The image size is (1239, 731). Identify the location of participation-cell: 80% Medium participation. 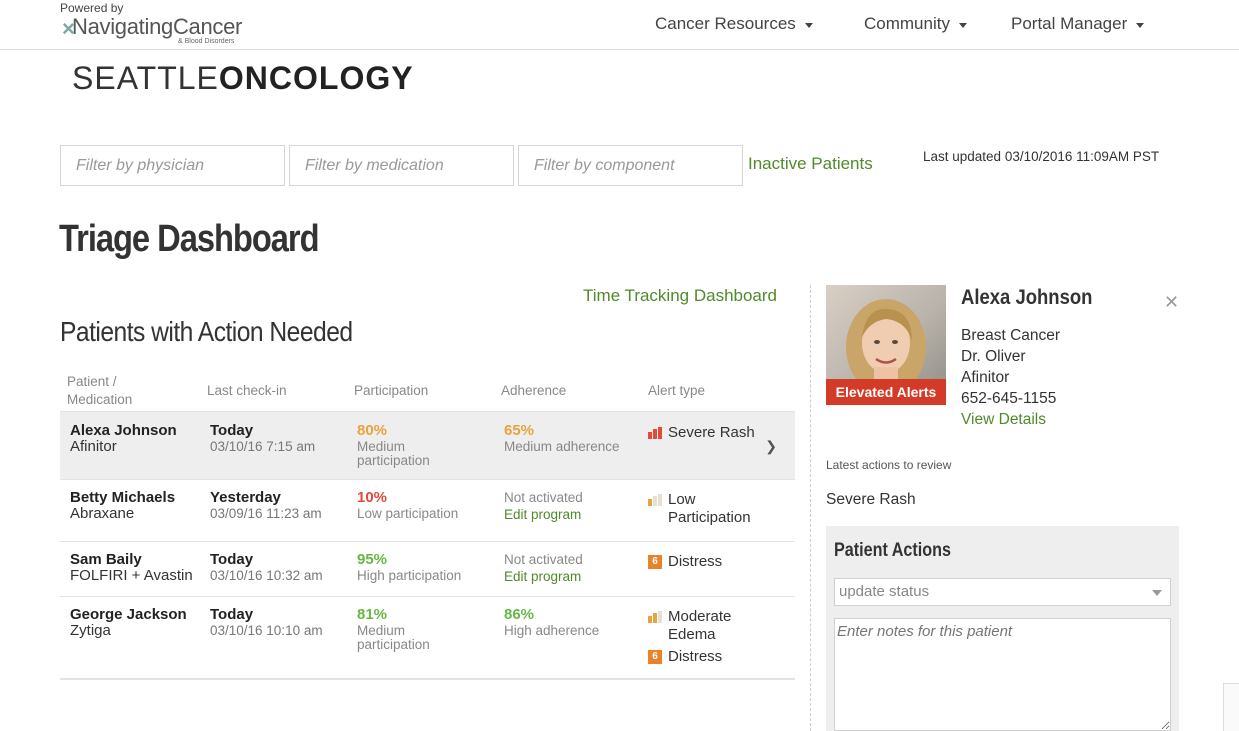
(393, 445).